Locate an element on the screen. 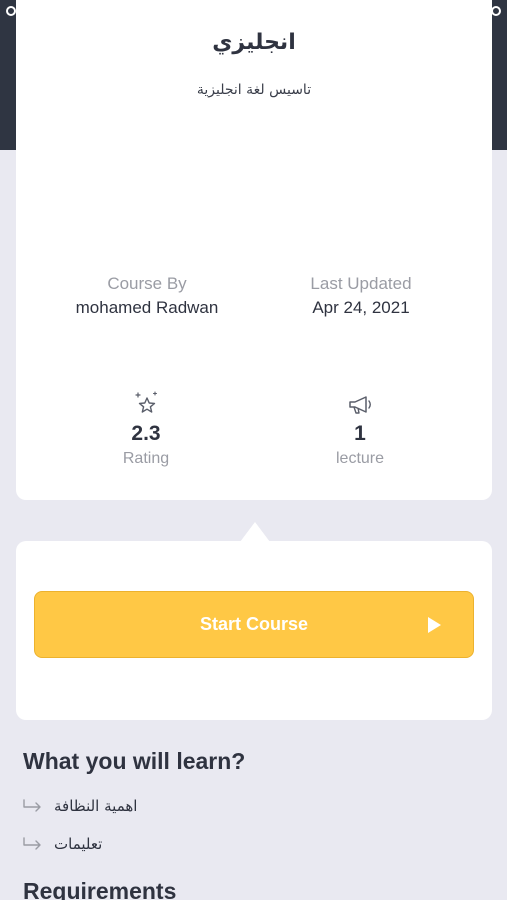 The image size is (507, 900). last-updated-label: Last Updated is located at coordinates (361, 283).